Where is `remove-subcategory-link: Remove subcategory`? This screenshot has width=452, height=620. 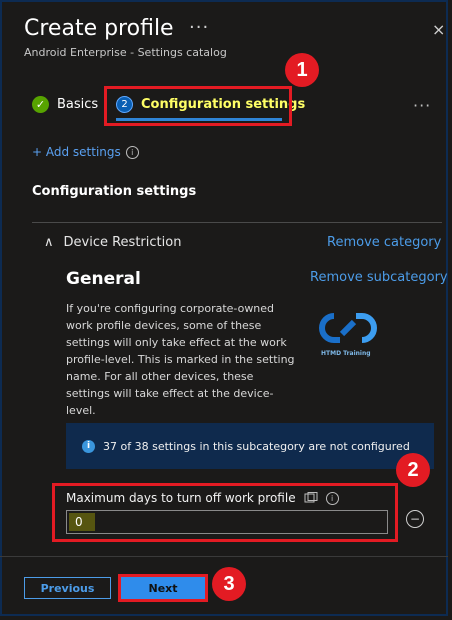
remove-subcategory-link: Remove subcategory is located at coordinates (379, 277).